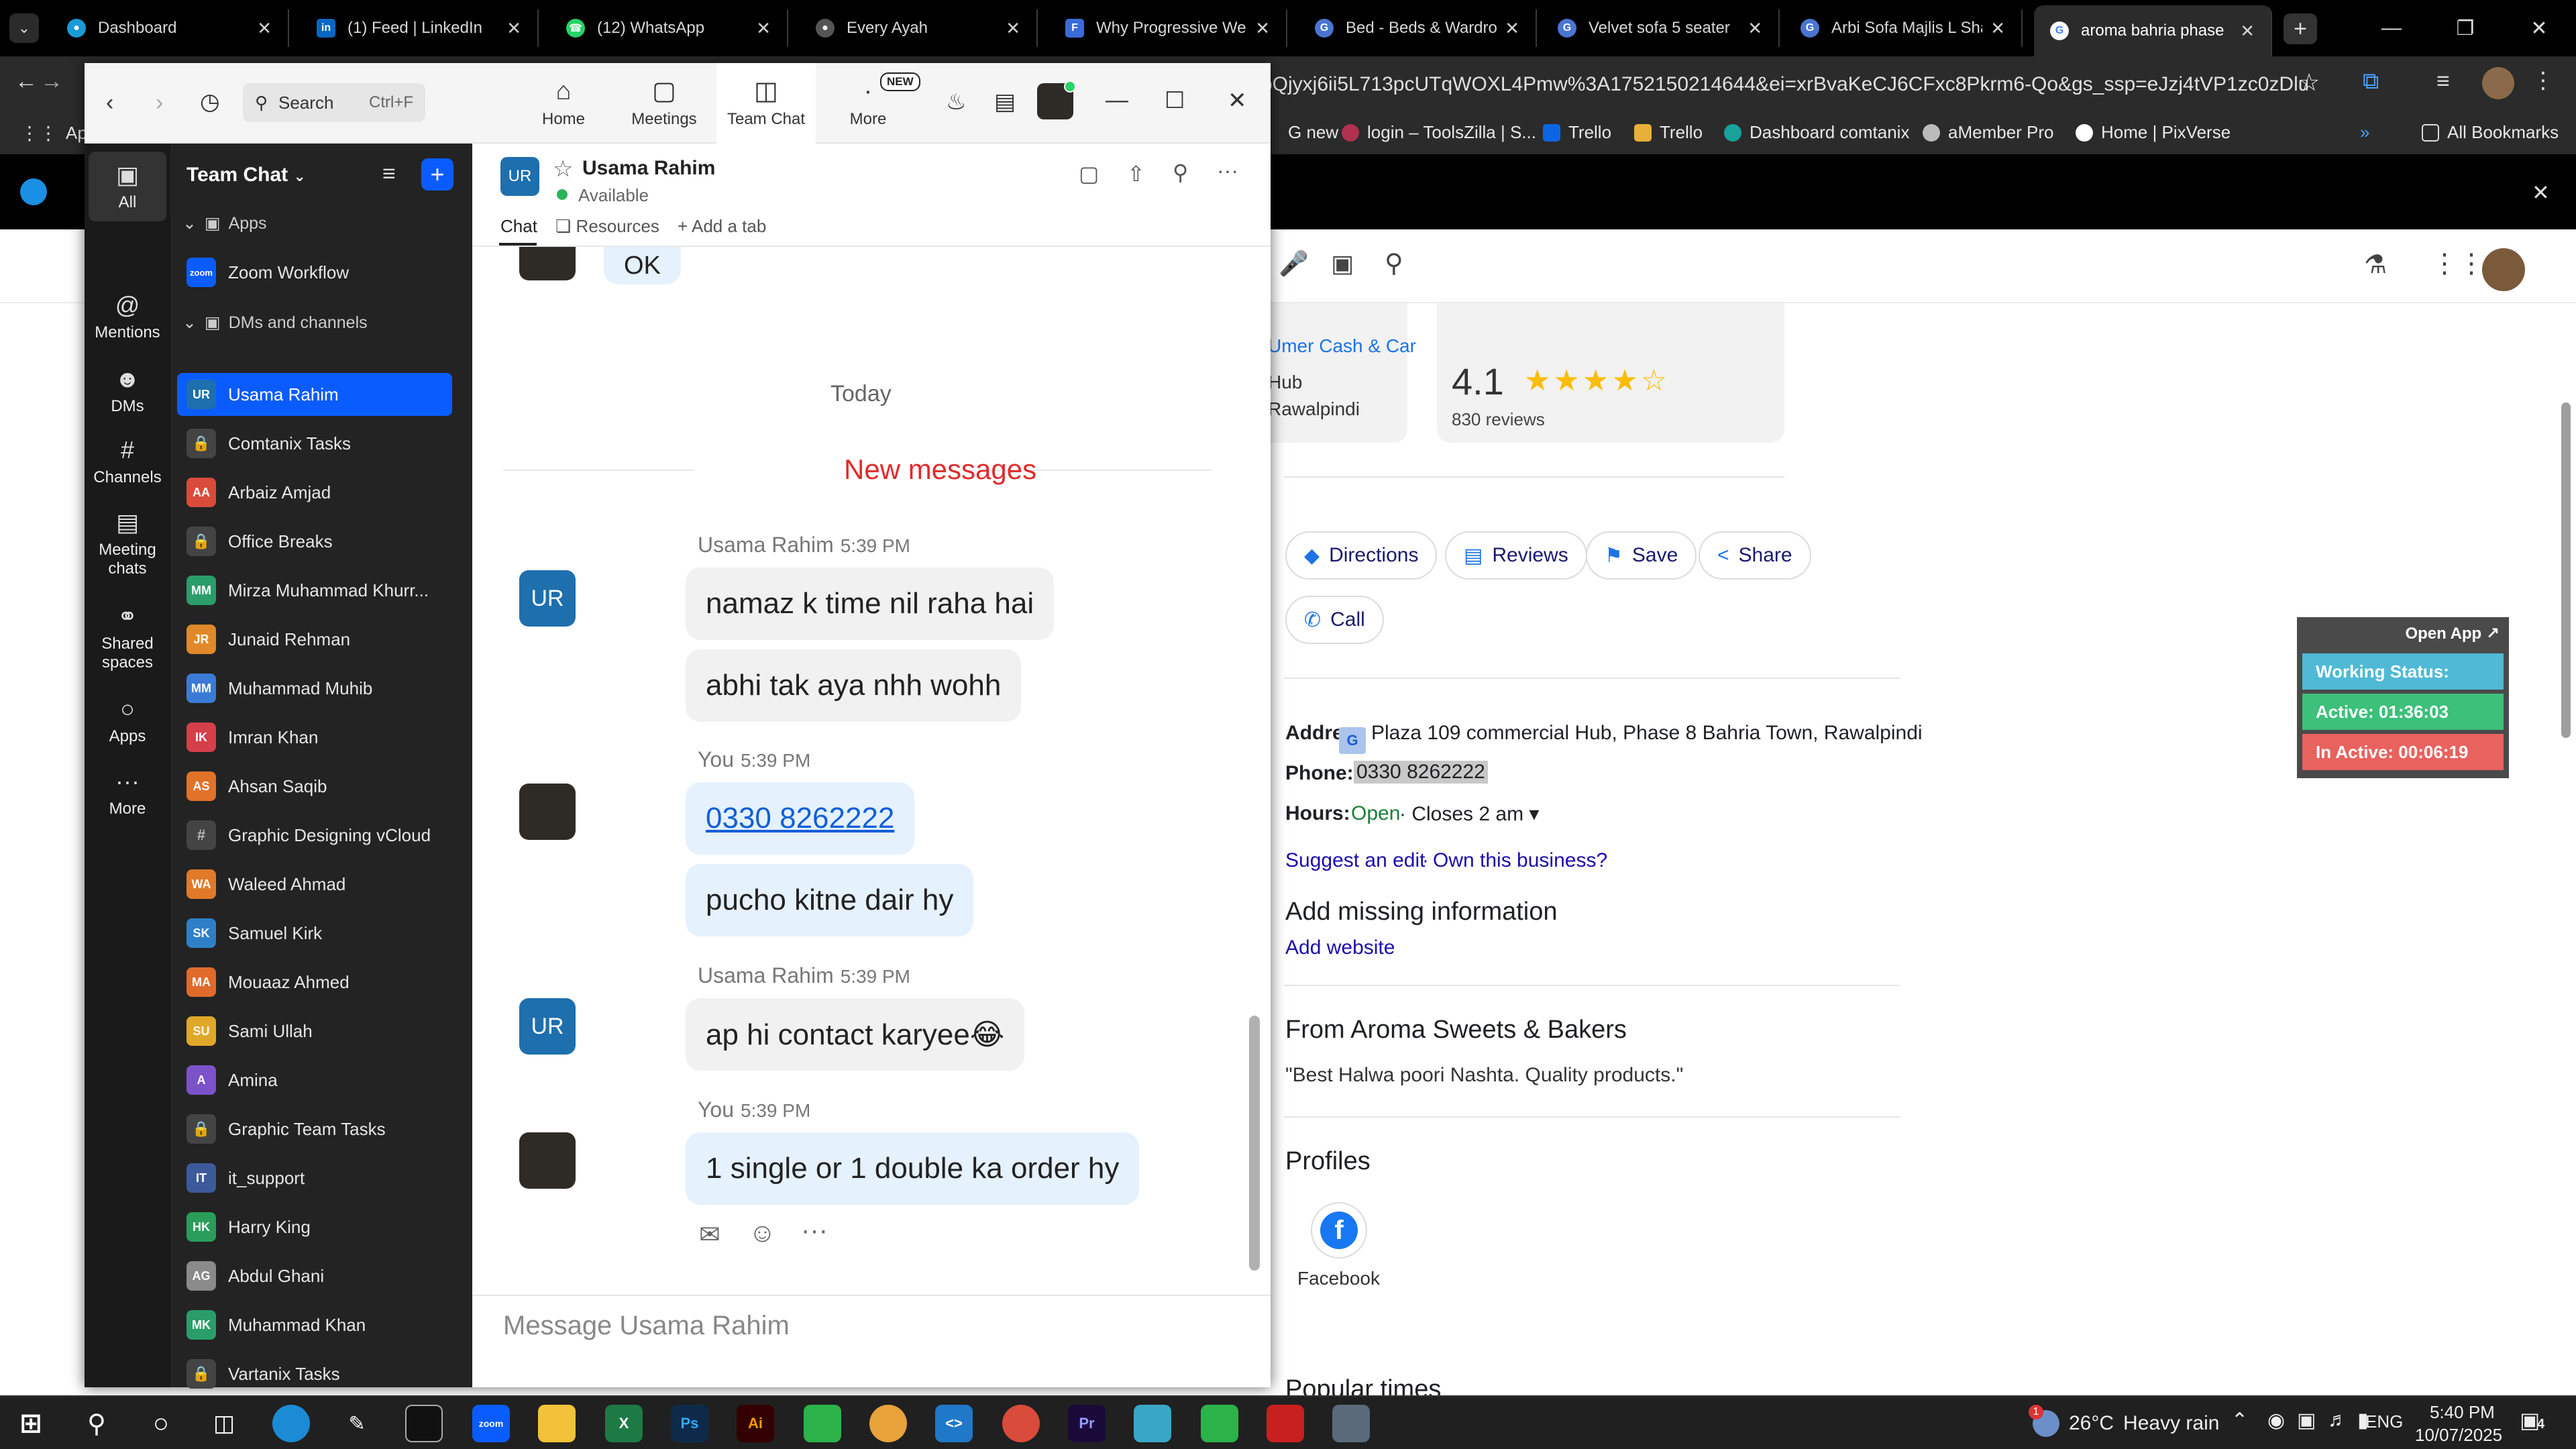  What do you see at coordinates (127, 461) in the screenshot?
I see `rail-channels: # Channels` at bounding box center [127, 461].